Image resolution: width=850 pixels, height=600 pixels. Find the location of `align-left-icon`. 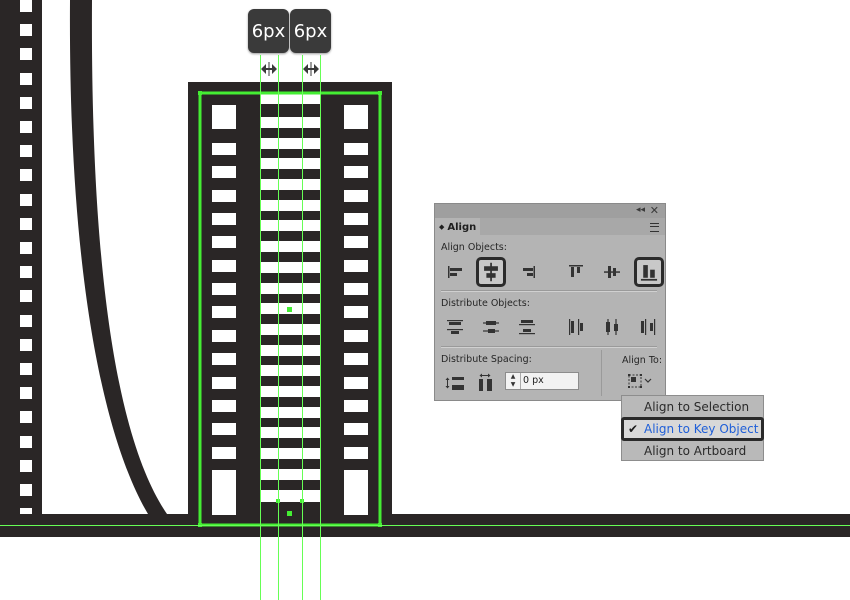

align-left-icon is located at coordinates (455, 272).